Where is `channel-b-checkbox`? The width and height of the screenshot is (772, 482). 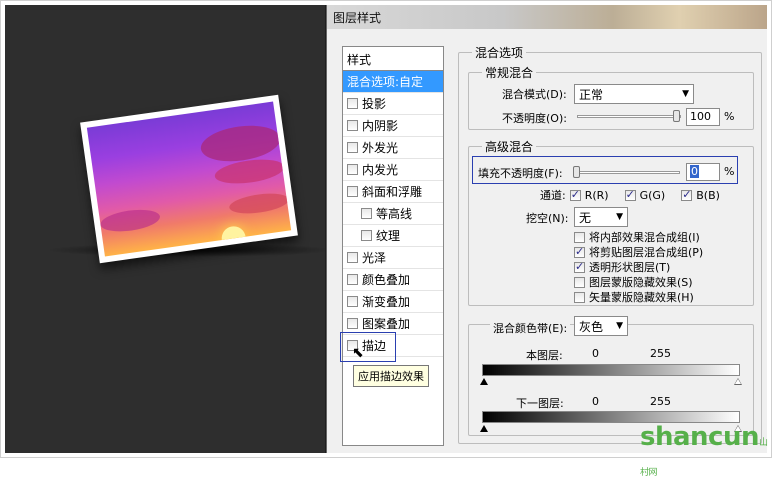 channel-b-checkbox is located at coordinates (687, 194).